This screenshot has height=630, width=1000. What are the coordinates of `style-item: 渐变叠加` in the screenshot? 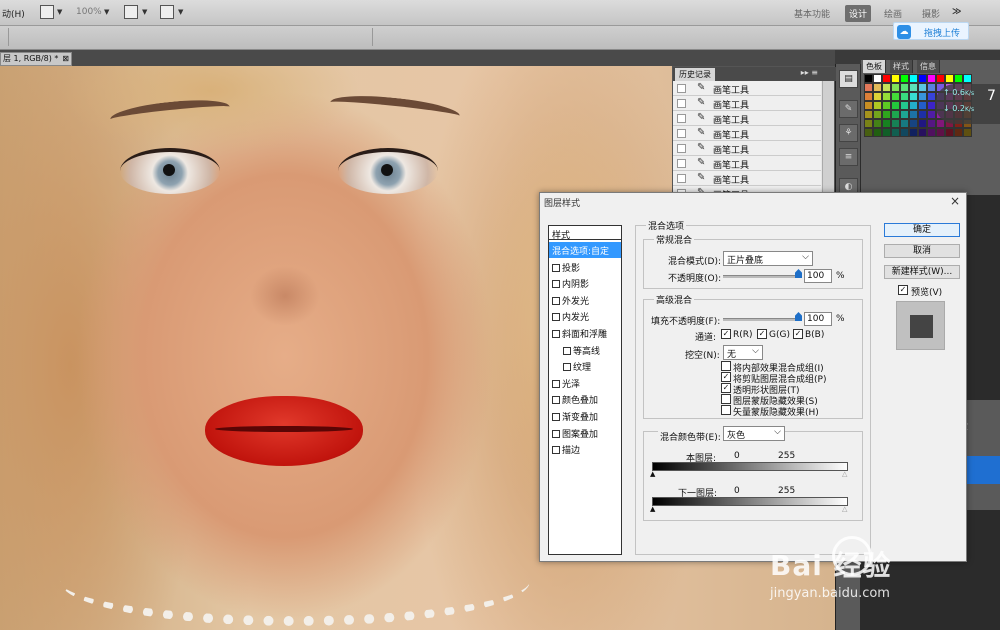 It's located at (585, 416).